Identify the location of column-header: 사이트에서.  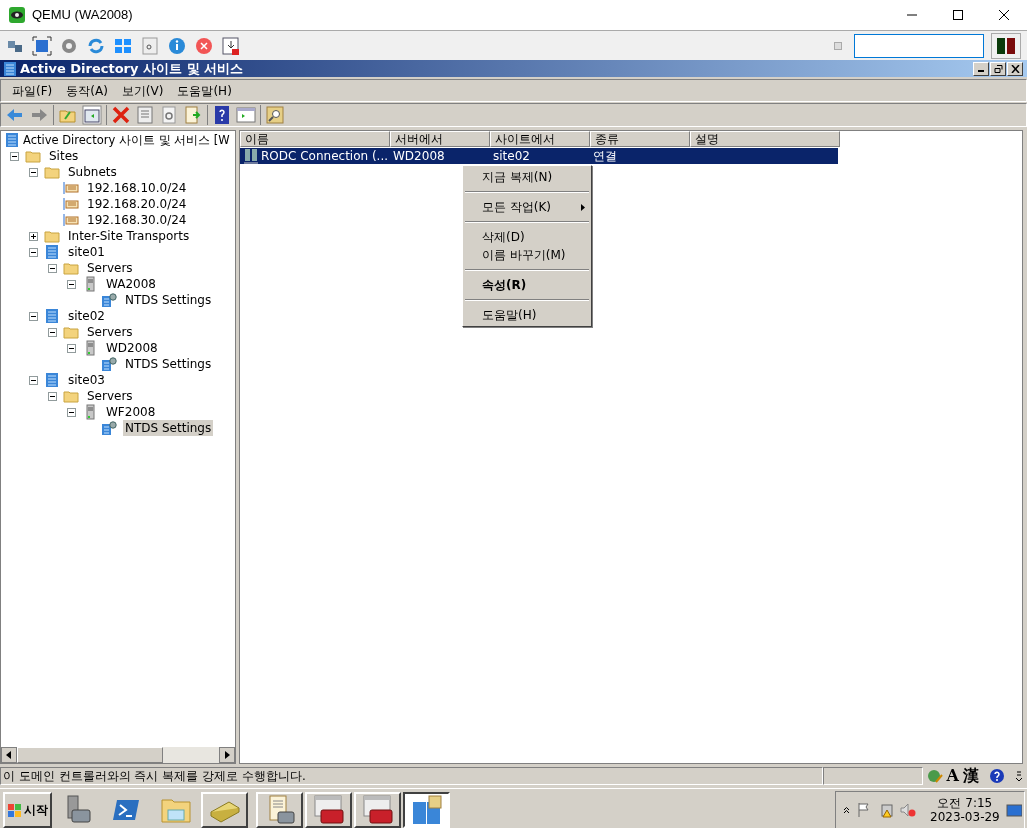
(540, 139).